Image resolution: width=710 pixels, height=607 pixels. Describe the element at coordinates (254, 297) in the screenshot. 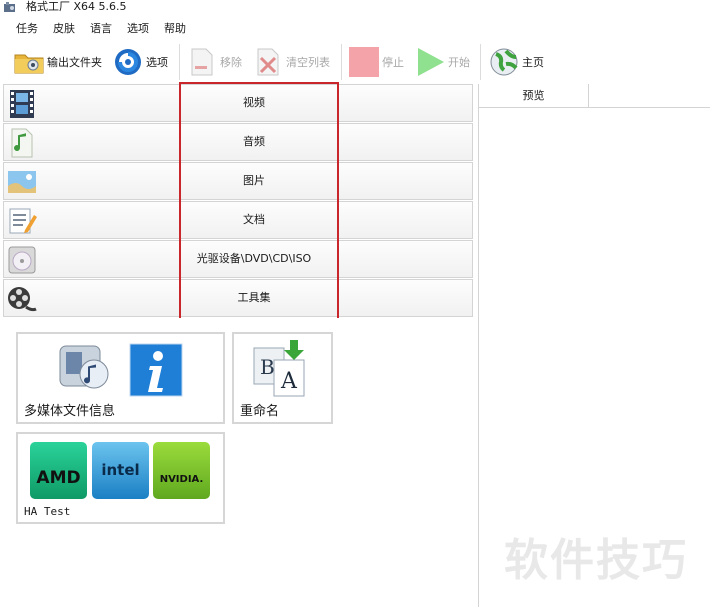

I see `category-label: 工具集` at that location.